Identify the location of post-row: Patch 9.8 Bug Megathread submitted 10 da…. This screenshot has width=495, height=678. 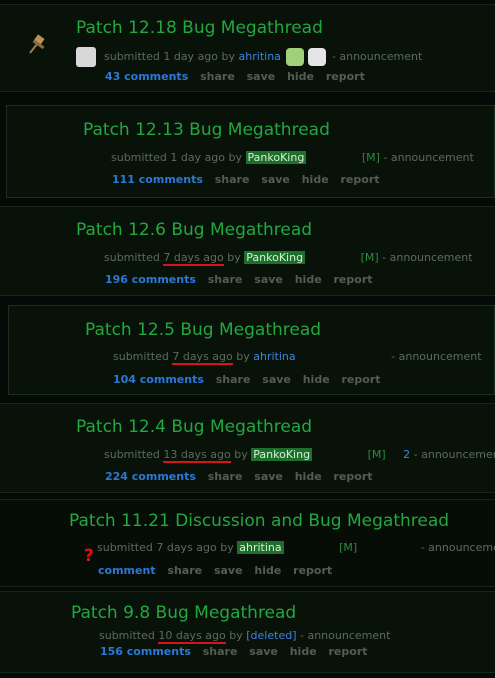
(247, 632).